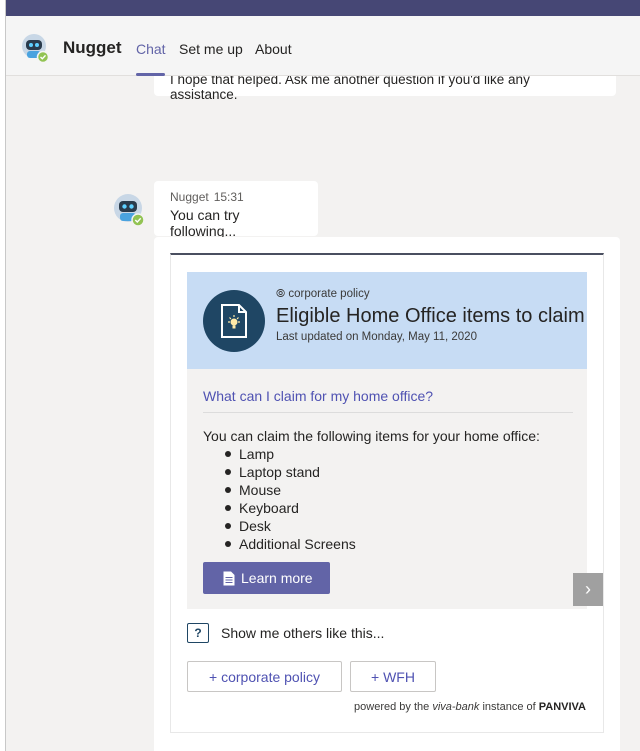 The image size is (640, 751). Describe the element at coordinates (289, 472) in the screenshot. I see `list-item: Laptop stand` at that location.